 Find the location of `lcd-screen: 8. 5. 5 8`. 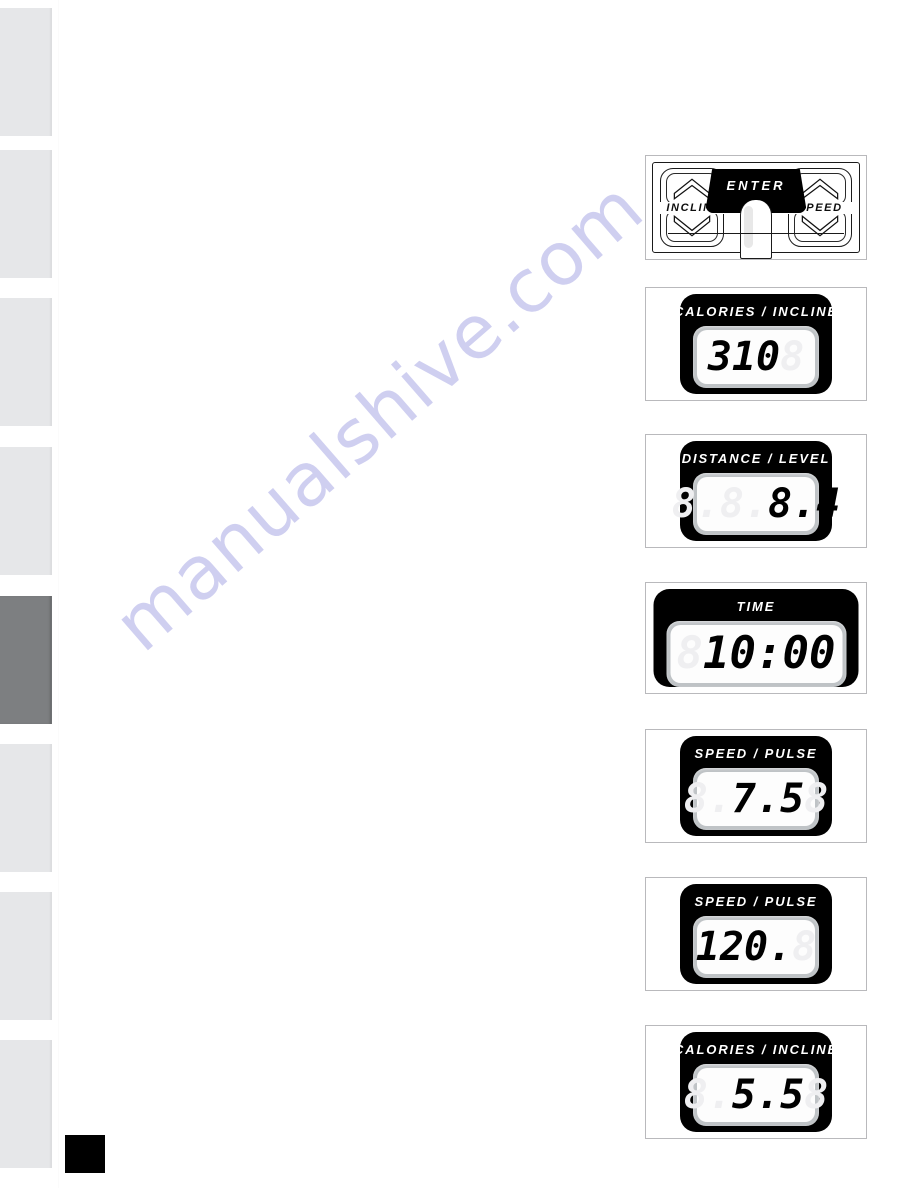

lcd-screen: 8. 5. 5 8 is located at coordinates (756, 1095).